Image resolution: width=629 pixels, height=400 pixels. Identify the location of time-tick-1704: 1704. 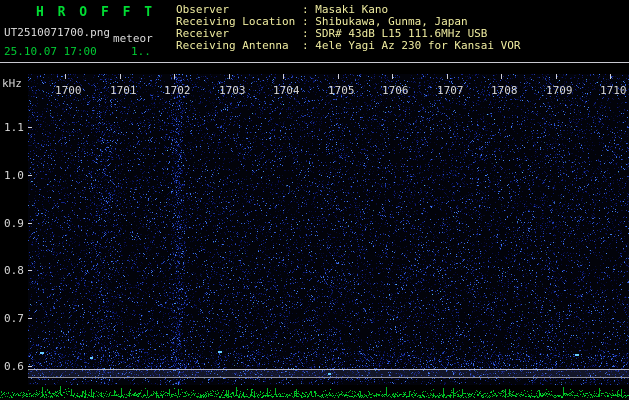
(286, 90).